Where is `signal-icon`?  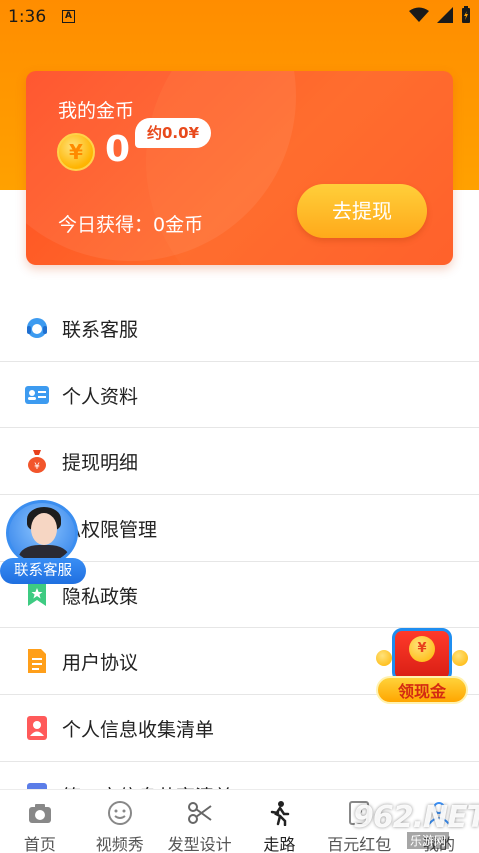
signal-icon is located at coordinates (445, 15).